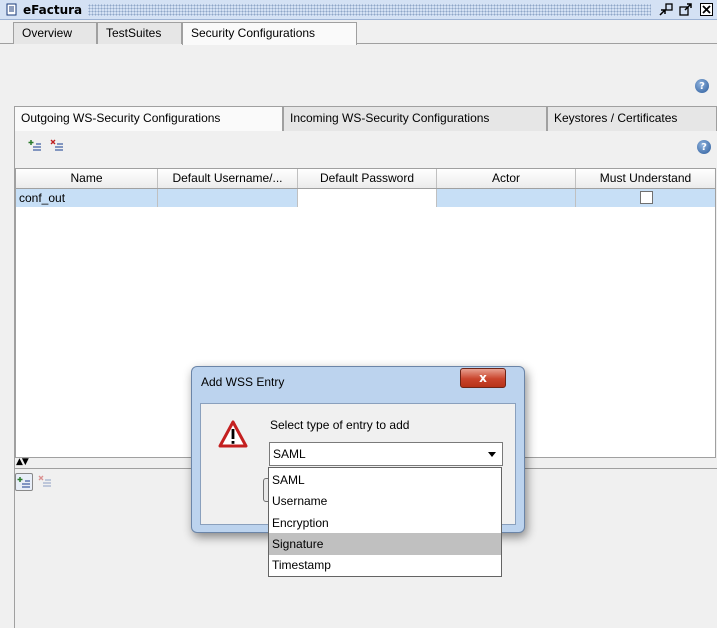  What do you see at coordinates (358, 70) in the screenshot?
I see `toolbar-area: ?` at bounding box center [358, 70].